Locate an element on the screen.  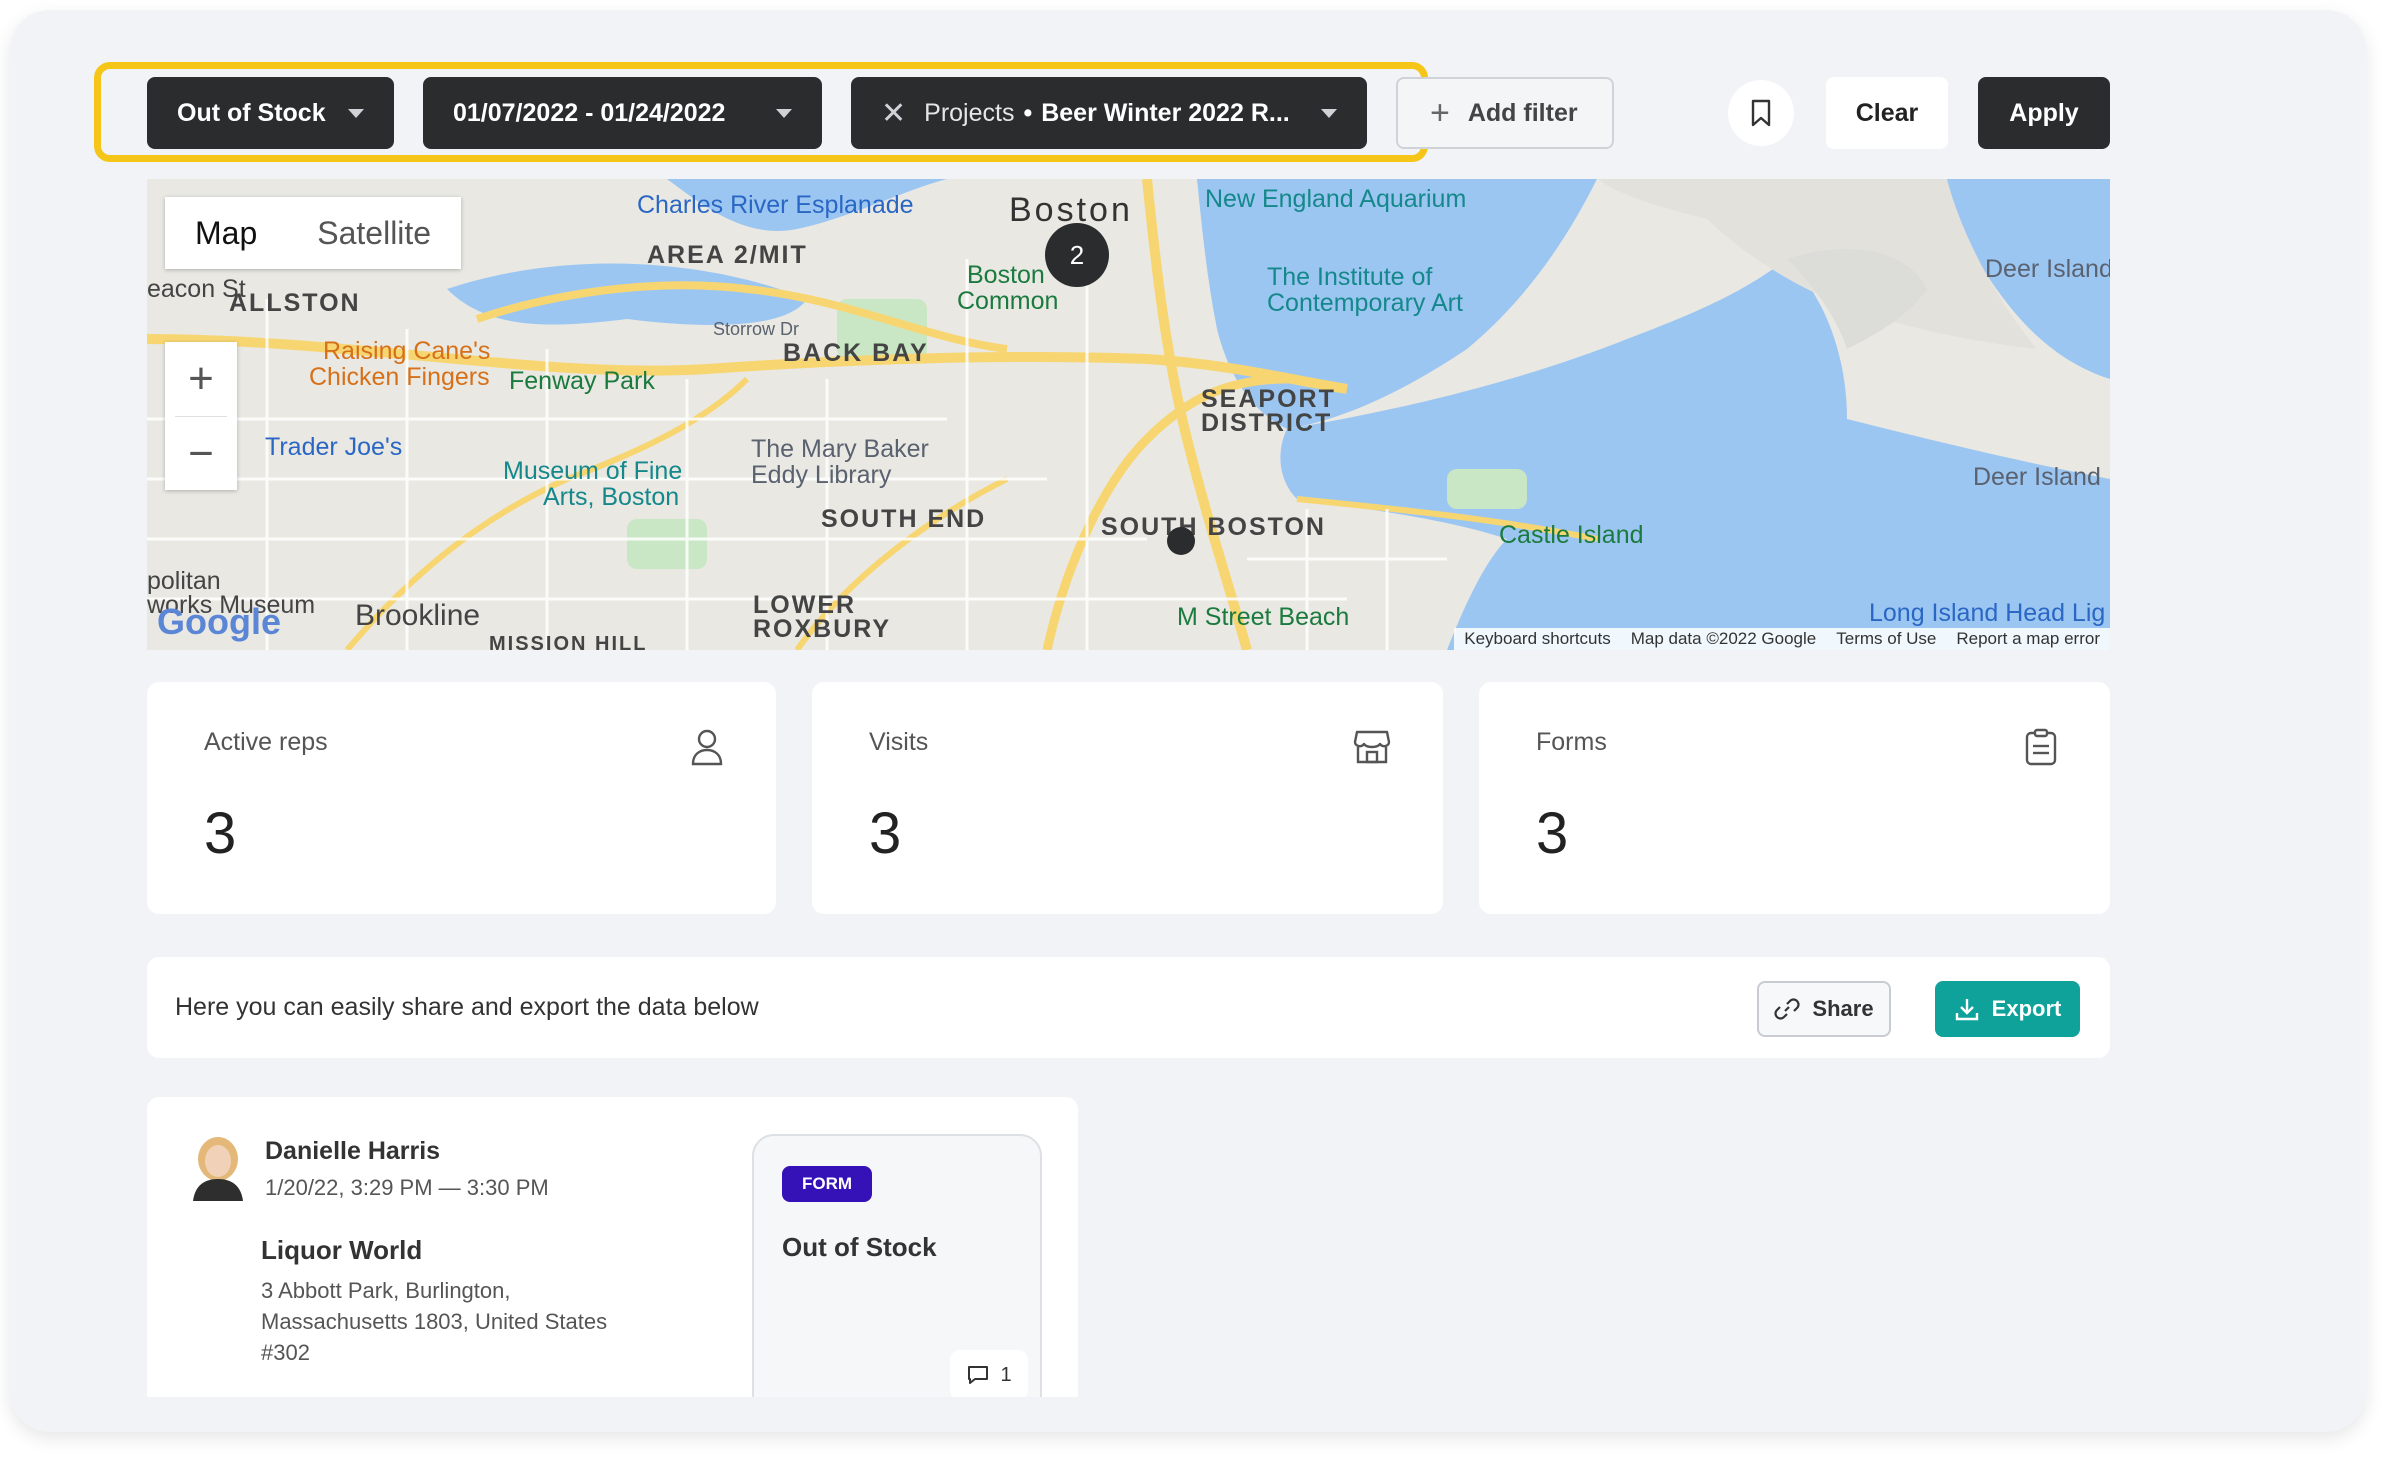
google-logo: Google is located at coordinates (219, 621).